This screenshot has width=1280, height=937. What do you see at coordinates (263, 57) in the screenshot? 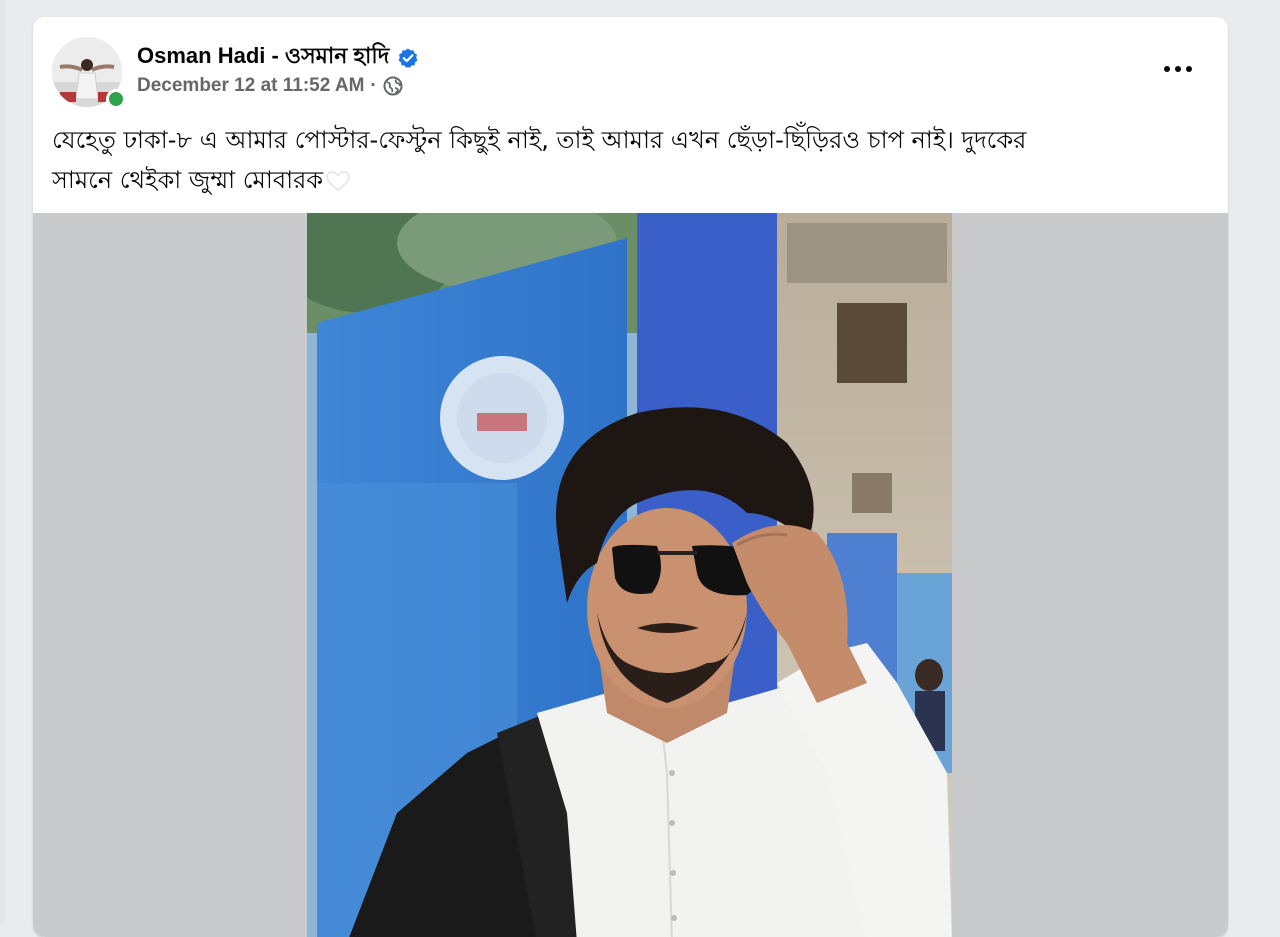
I see `author-name: Osman Hadi - ওসমান হাদি` at bounding box center [263, 57].